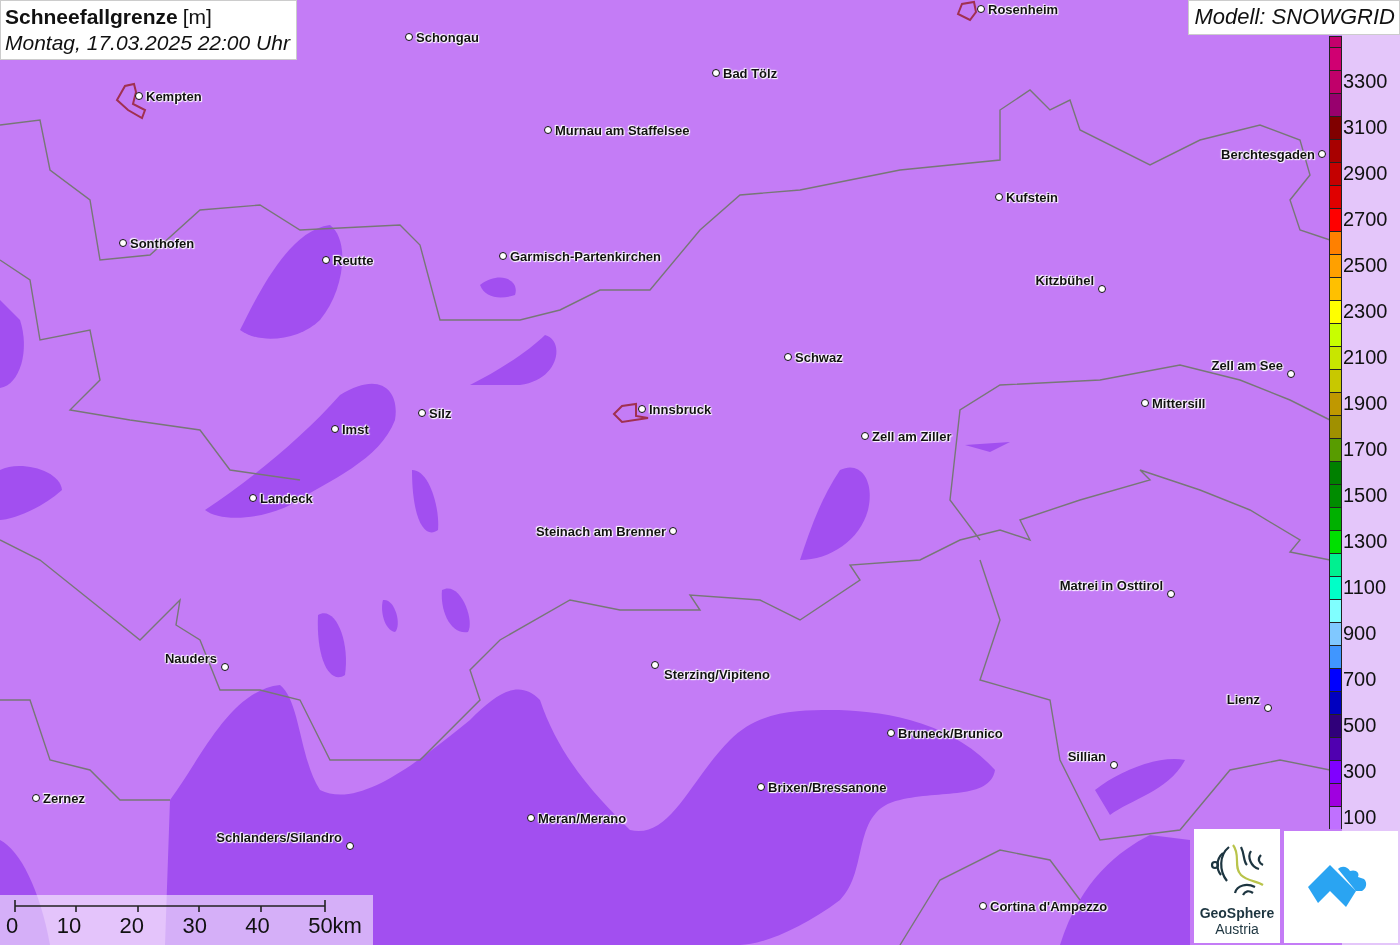  I want to click on city-label: Innsbruck, so click(680, 409).